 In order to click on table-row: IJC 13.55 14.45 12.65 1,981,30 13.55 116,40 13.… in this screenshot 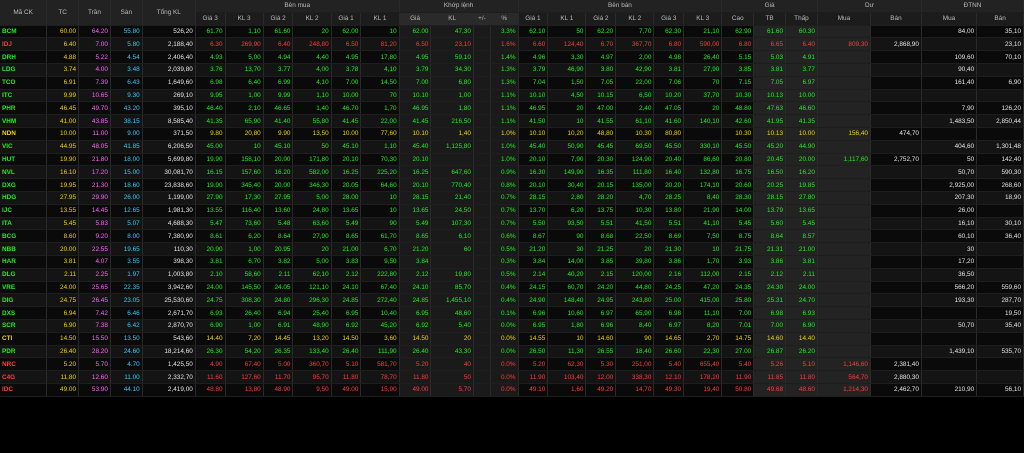, I will do `click(512, 211)`.